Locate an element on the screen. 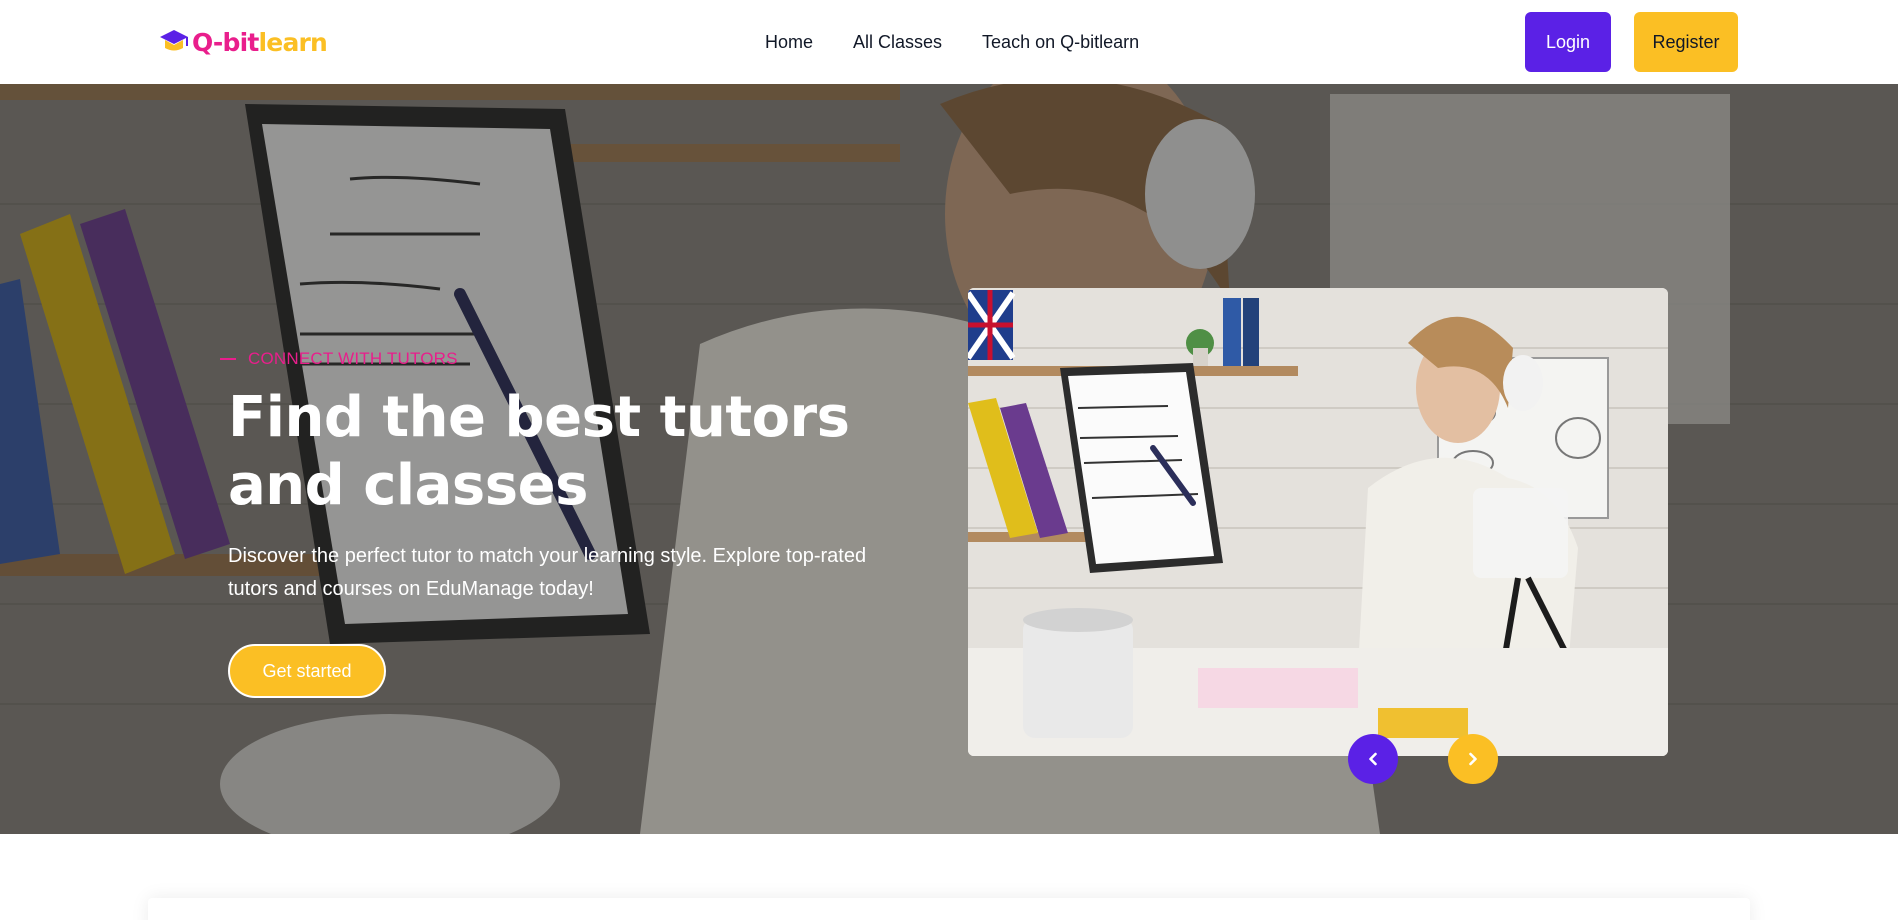  nav-link-home: Home is located at coordinates (789, 42).